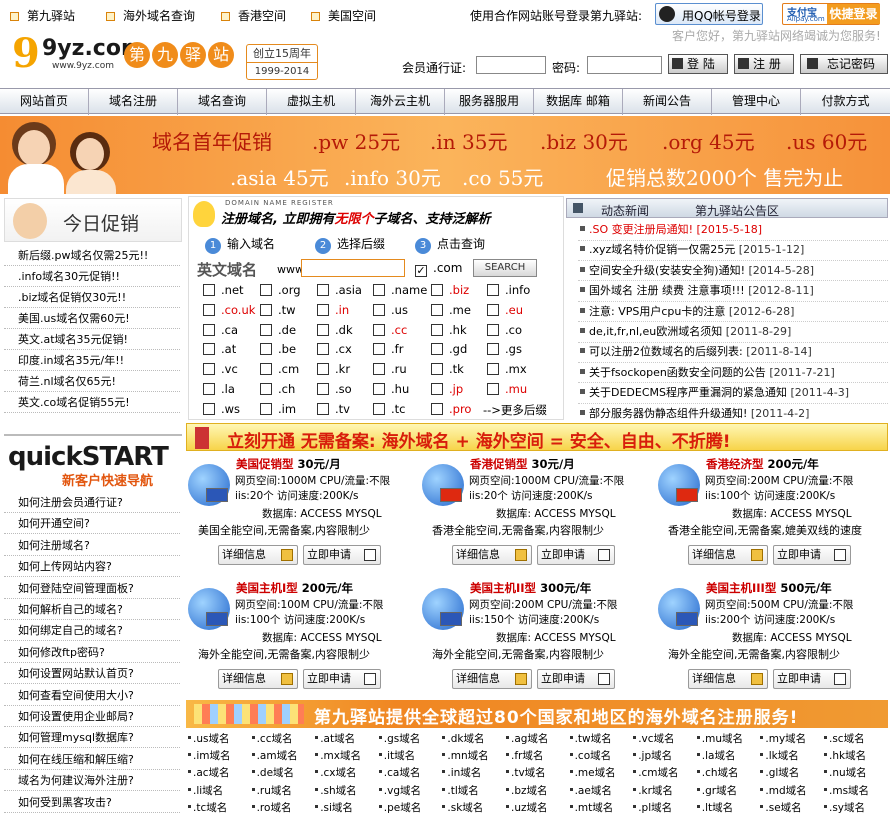  What do you see at coordinates (92, 674) in the screenshot?
I see `guide-item: 如何设置网站默认首页?` at bounding box center [92, 674].